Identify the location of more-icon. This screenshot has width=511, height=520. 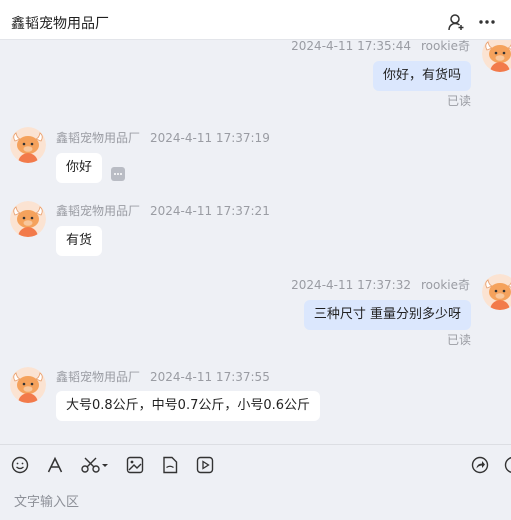
(487, 22).